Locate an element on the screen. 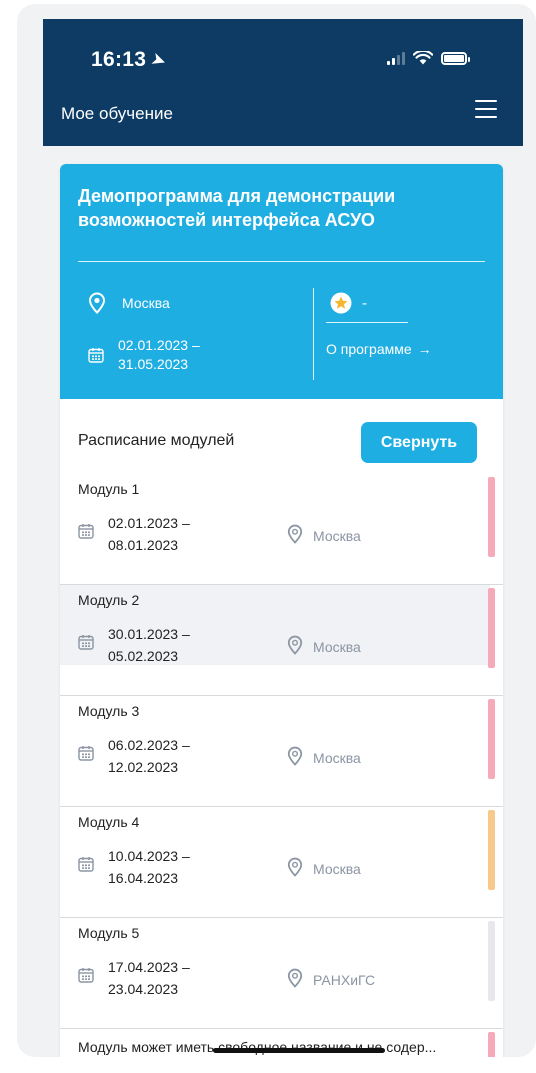 The width and height of the screenshot is (536, 1073). program-dates: 02.01.2023 – 31.05.2023 is located at coordinates (144, 355).